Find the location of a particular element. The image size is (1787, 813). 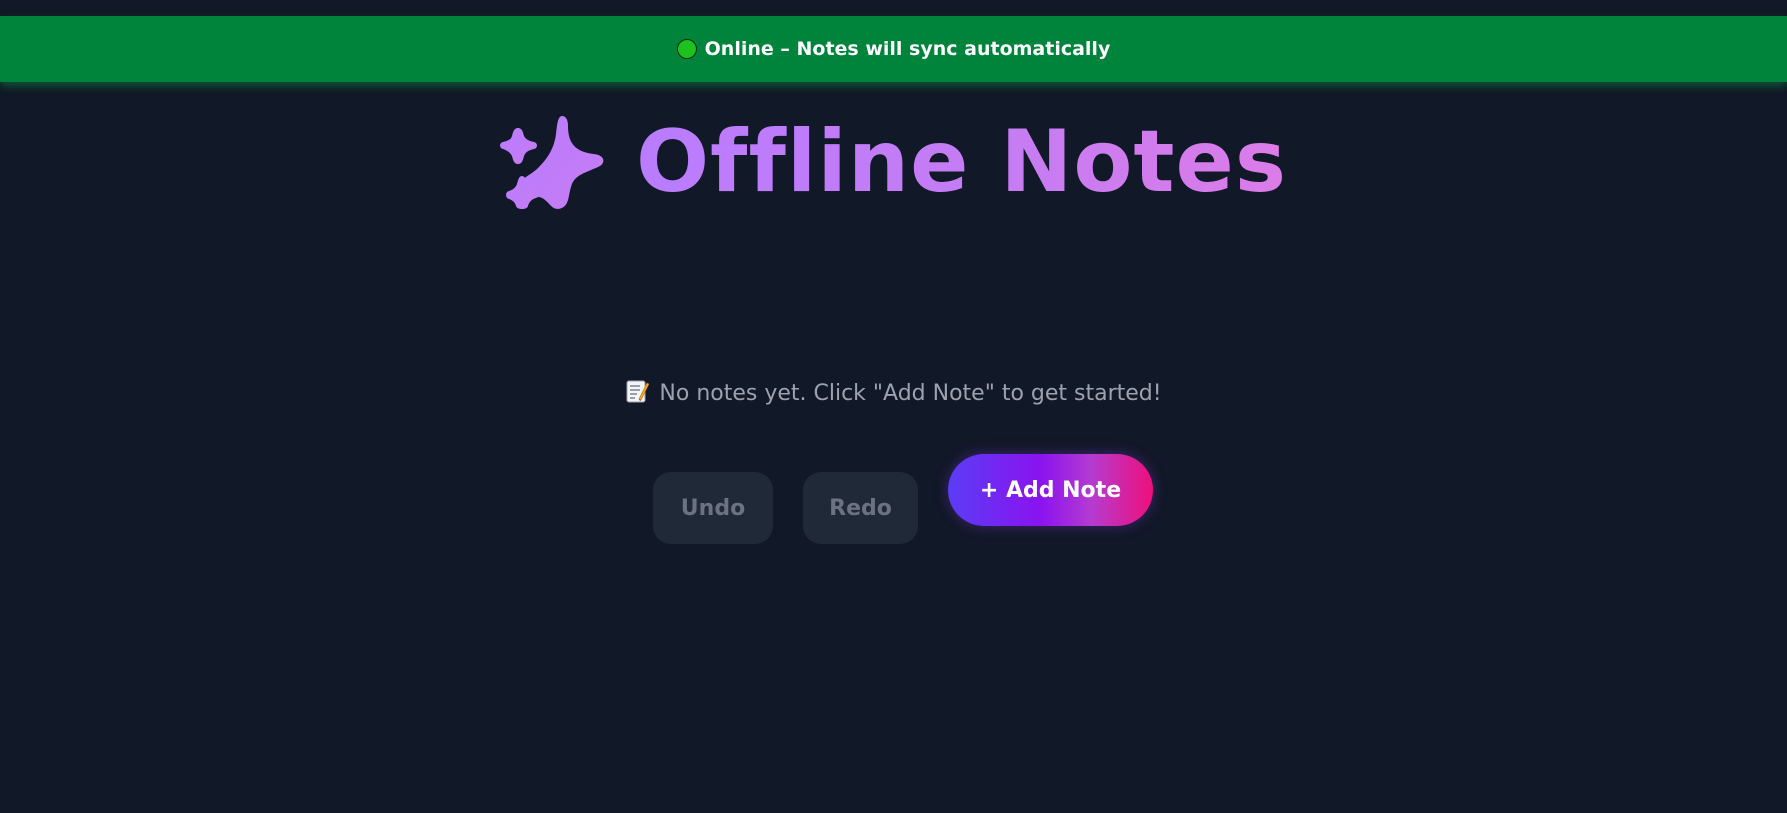

add-note-button: + Add Note is located at coordinates (1050, 490).